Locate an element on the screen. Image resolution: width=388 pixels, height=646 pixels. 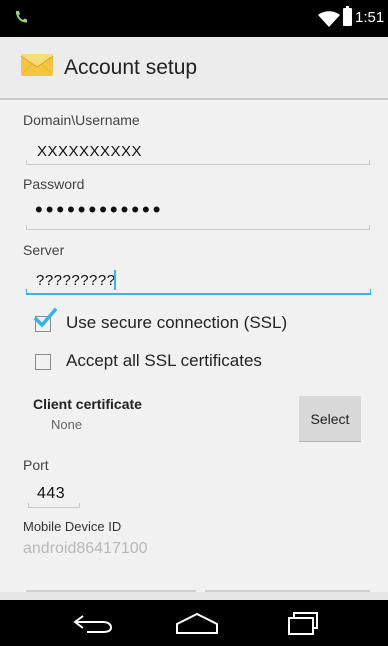
password-underline is located at coordinates (198, 227).